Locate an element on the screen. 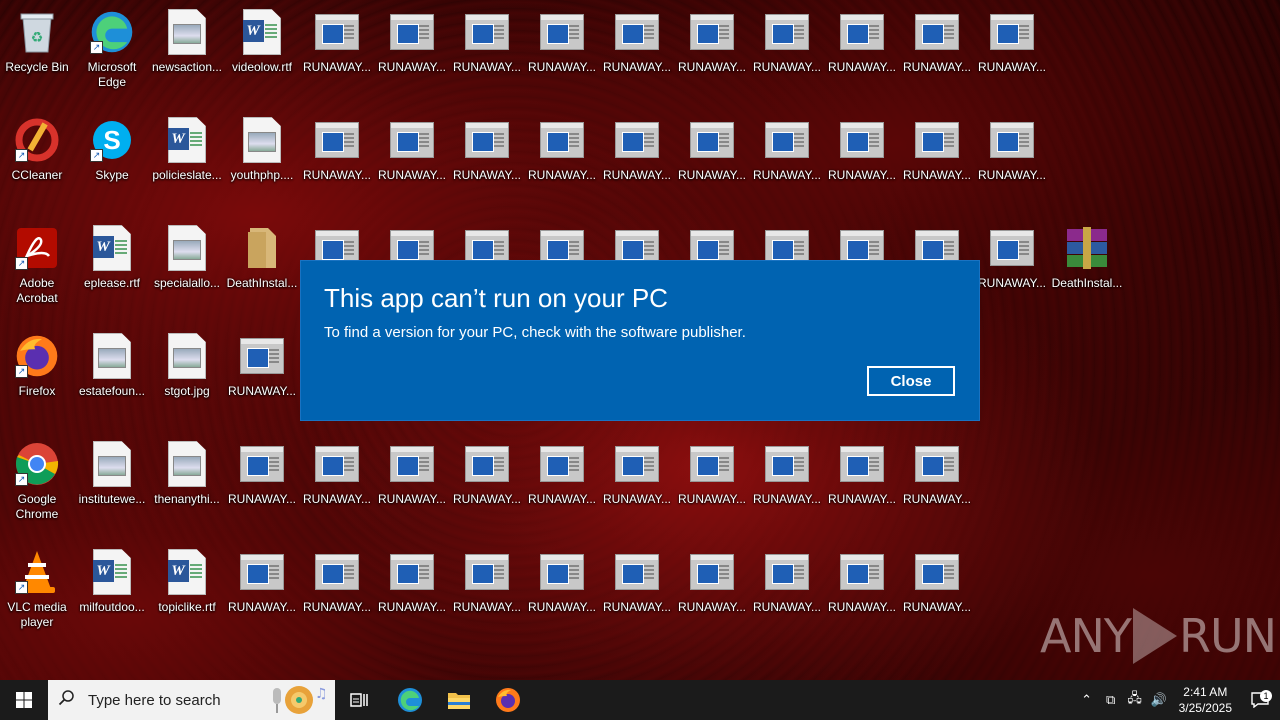 The width and height of the screenshot is (1280, 720). image-icon is located at coordinates (112, 464).